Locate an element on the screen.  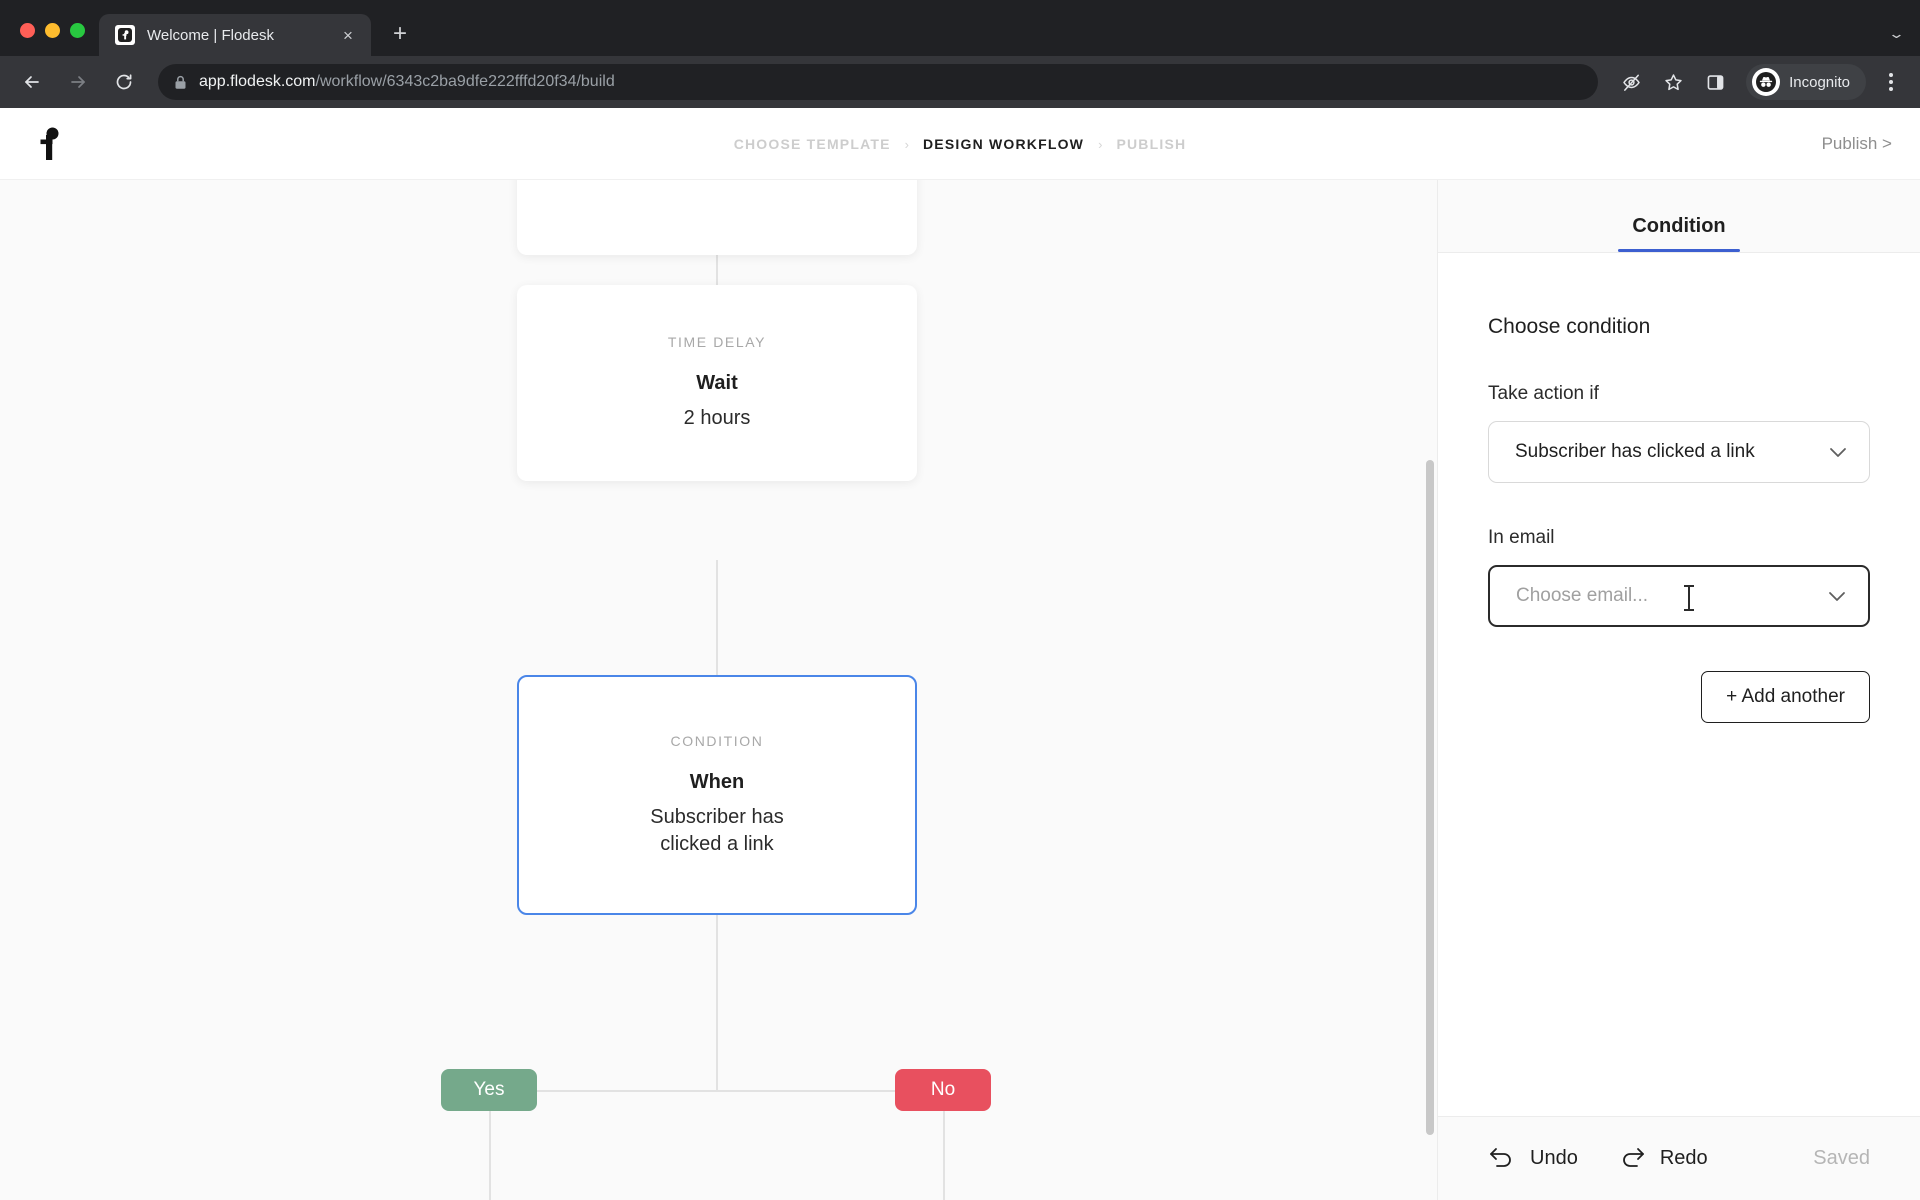
incognito-icon is located at coordinates (1766, 82).